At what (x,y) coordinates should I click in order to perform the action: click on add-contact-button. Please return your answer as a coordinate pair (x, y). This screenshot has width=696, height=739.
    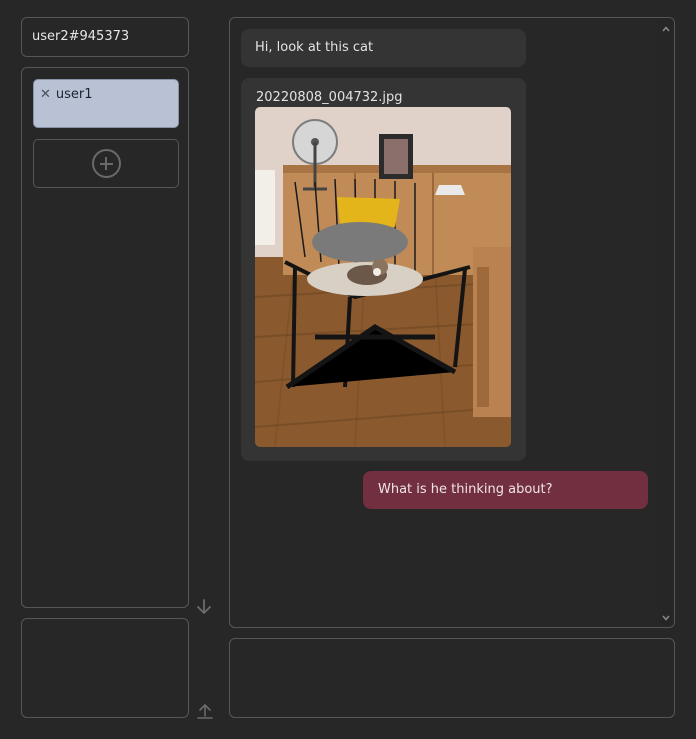
    Looking at the image, I should click on (106, 163).